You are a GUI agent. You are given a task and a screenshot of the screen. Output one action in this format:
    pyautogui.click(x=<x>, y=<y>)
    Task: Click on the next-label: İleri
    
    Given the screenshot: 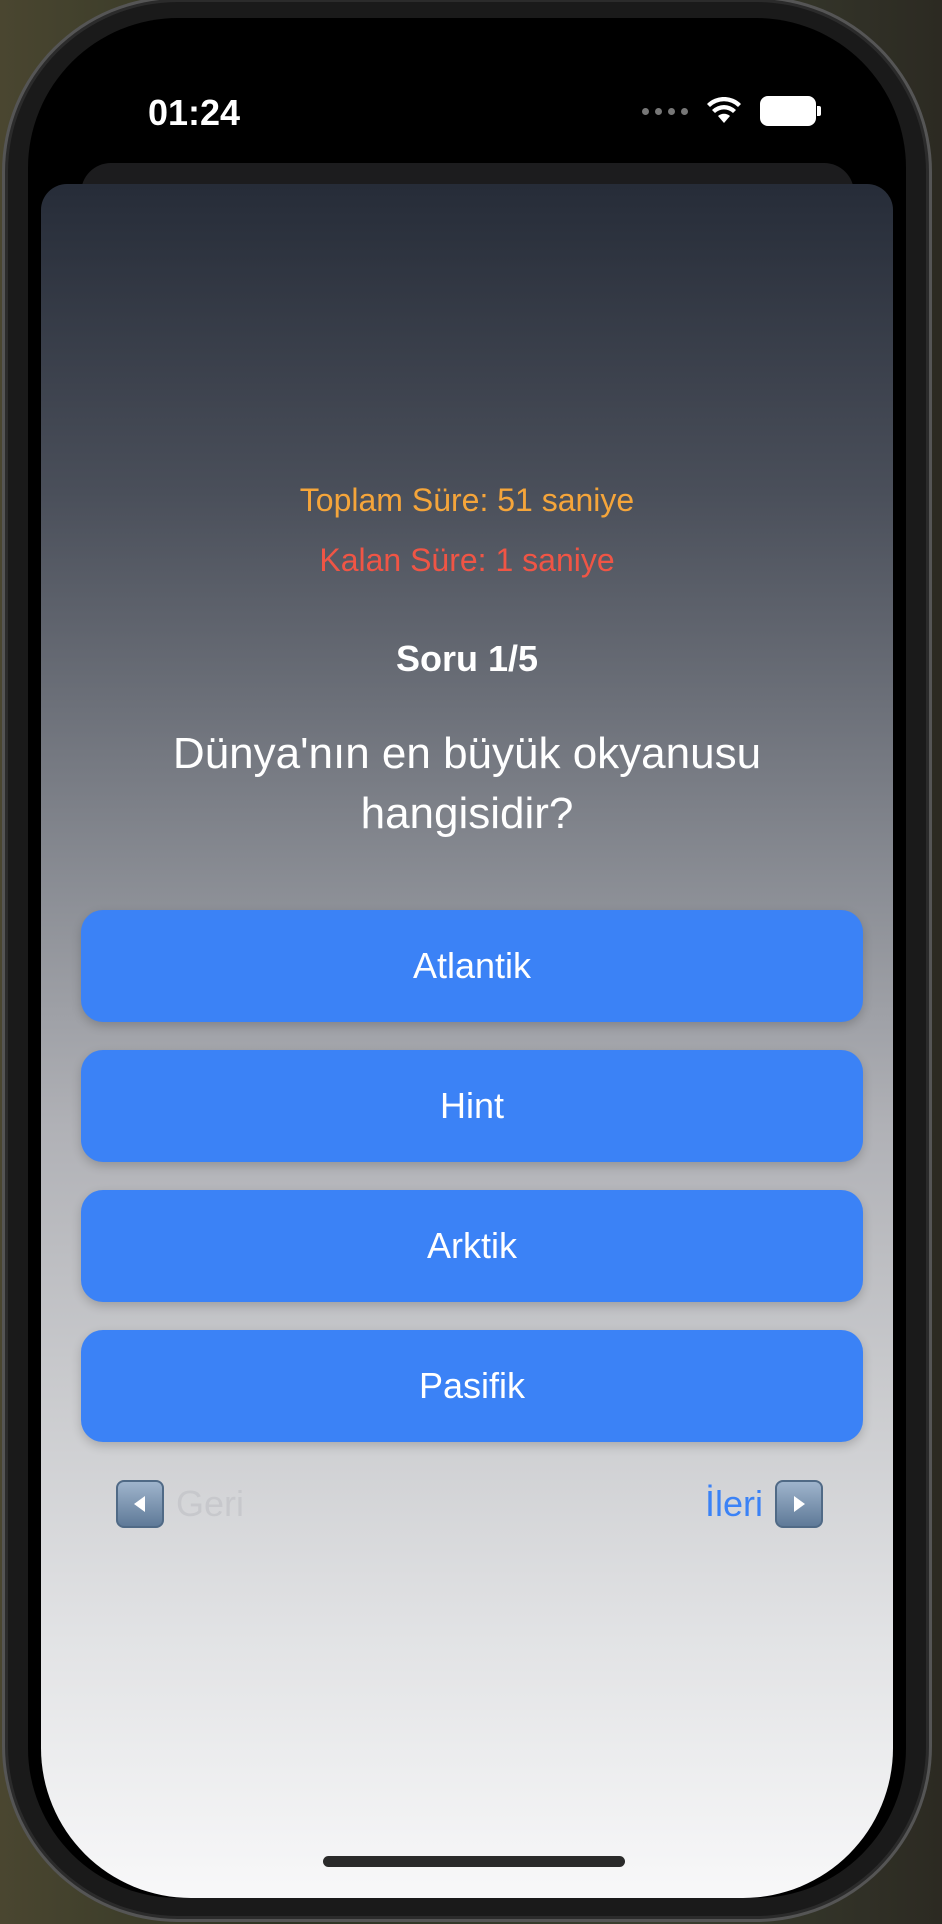 What is the action you would take?
    pyautogui.click(x=733, y=1503)
    